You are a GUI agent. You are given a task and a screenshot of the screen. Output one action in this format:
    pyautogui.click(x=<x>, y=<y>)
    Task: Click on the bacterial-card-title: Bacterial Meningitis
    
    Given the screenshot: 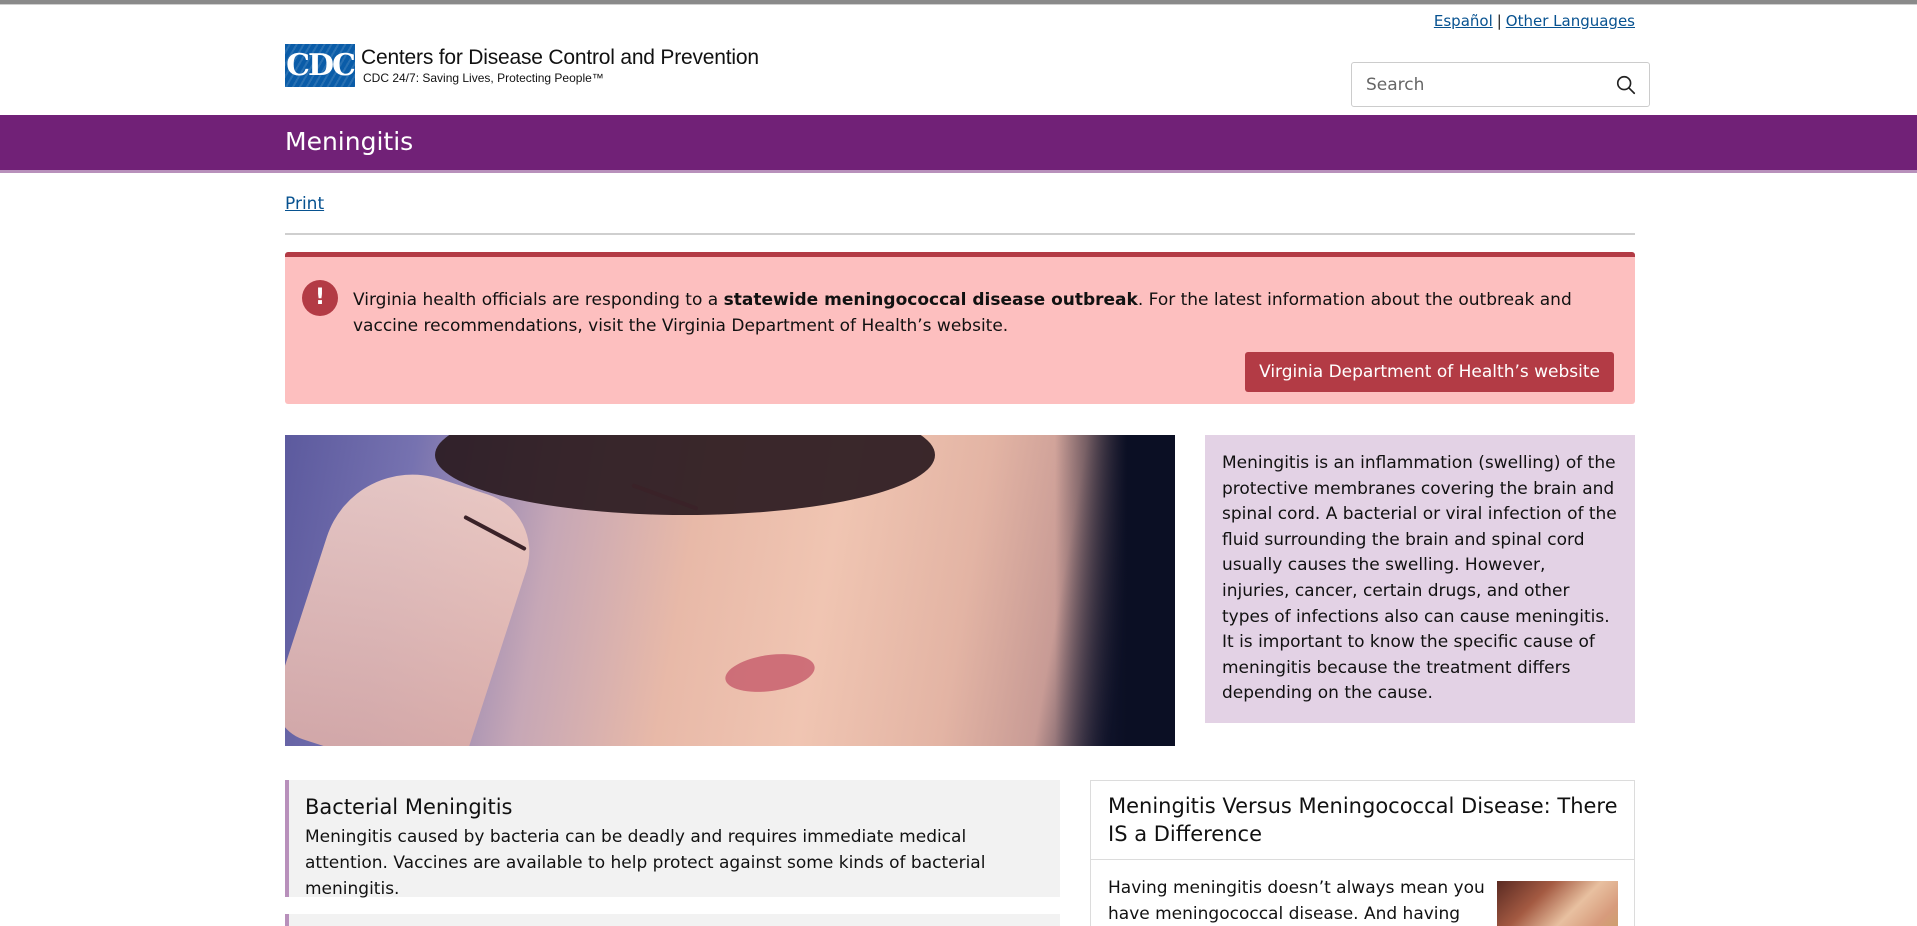 What is the action you would take?
    pyautogui.click(x=409, y=807)
    